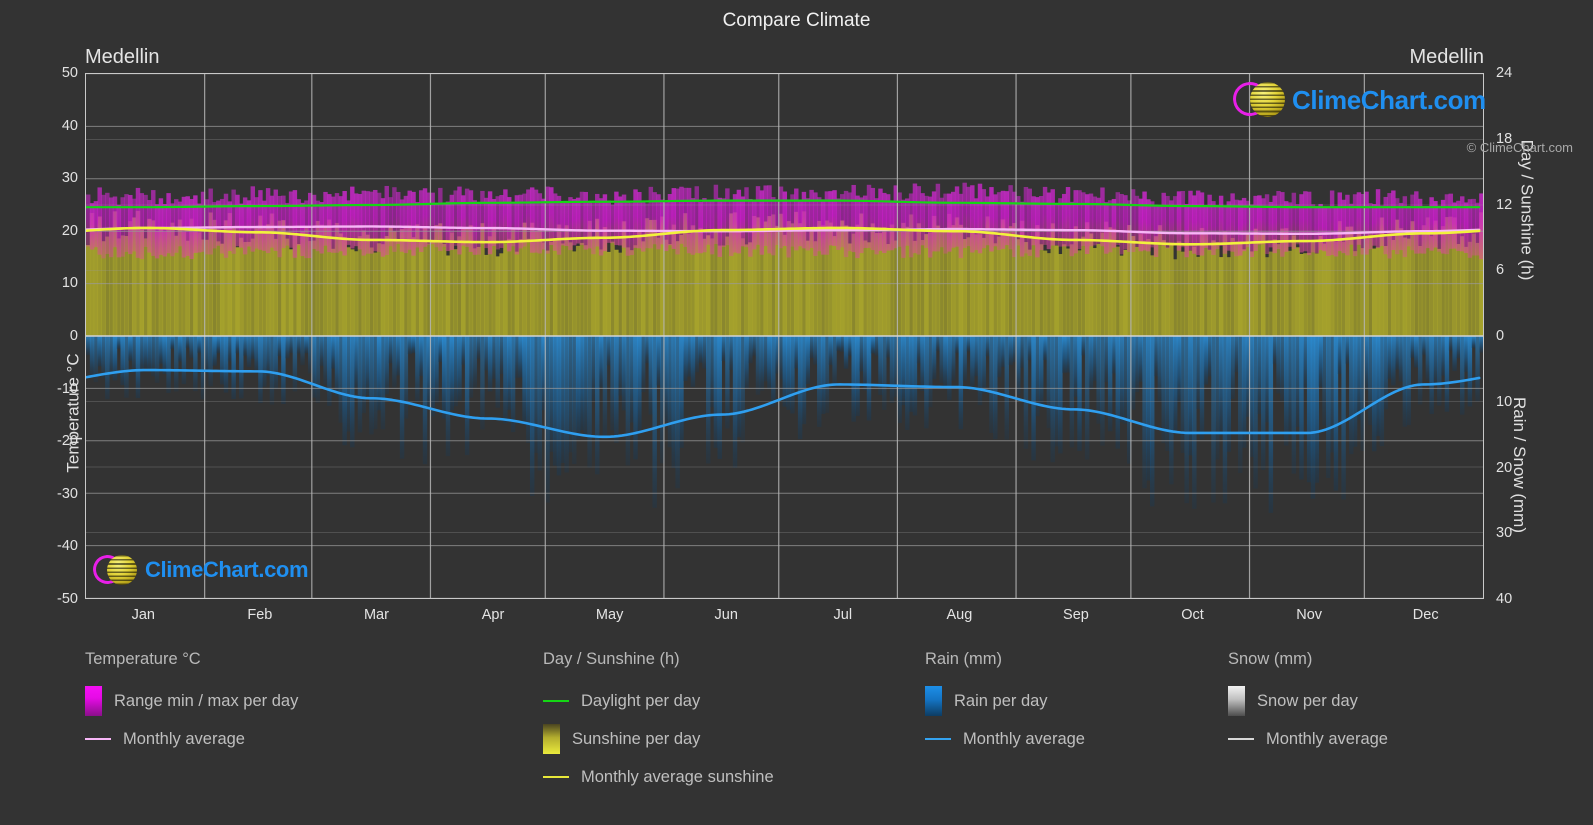 The height and width of the screenshot is (825, 1593). What do you see at coordinates (67, 599) in the screenshot?
I see `y-tick-left-neg50: -50` at bounding box center [67, 599].